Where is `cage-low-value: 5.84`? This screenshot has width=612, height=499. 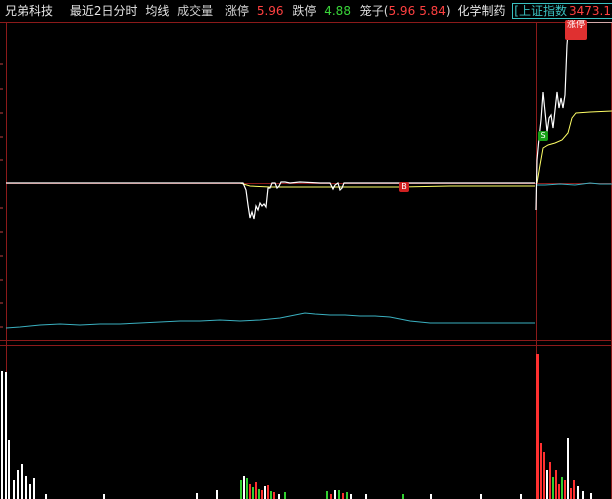 cage-low-value: 5.84 is located at coordinates (432, 11).